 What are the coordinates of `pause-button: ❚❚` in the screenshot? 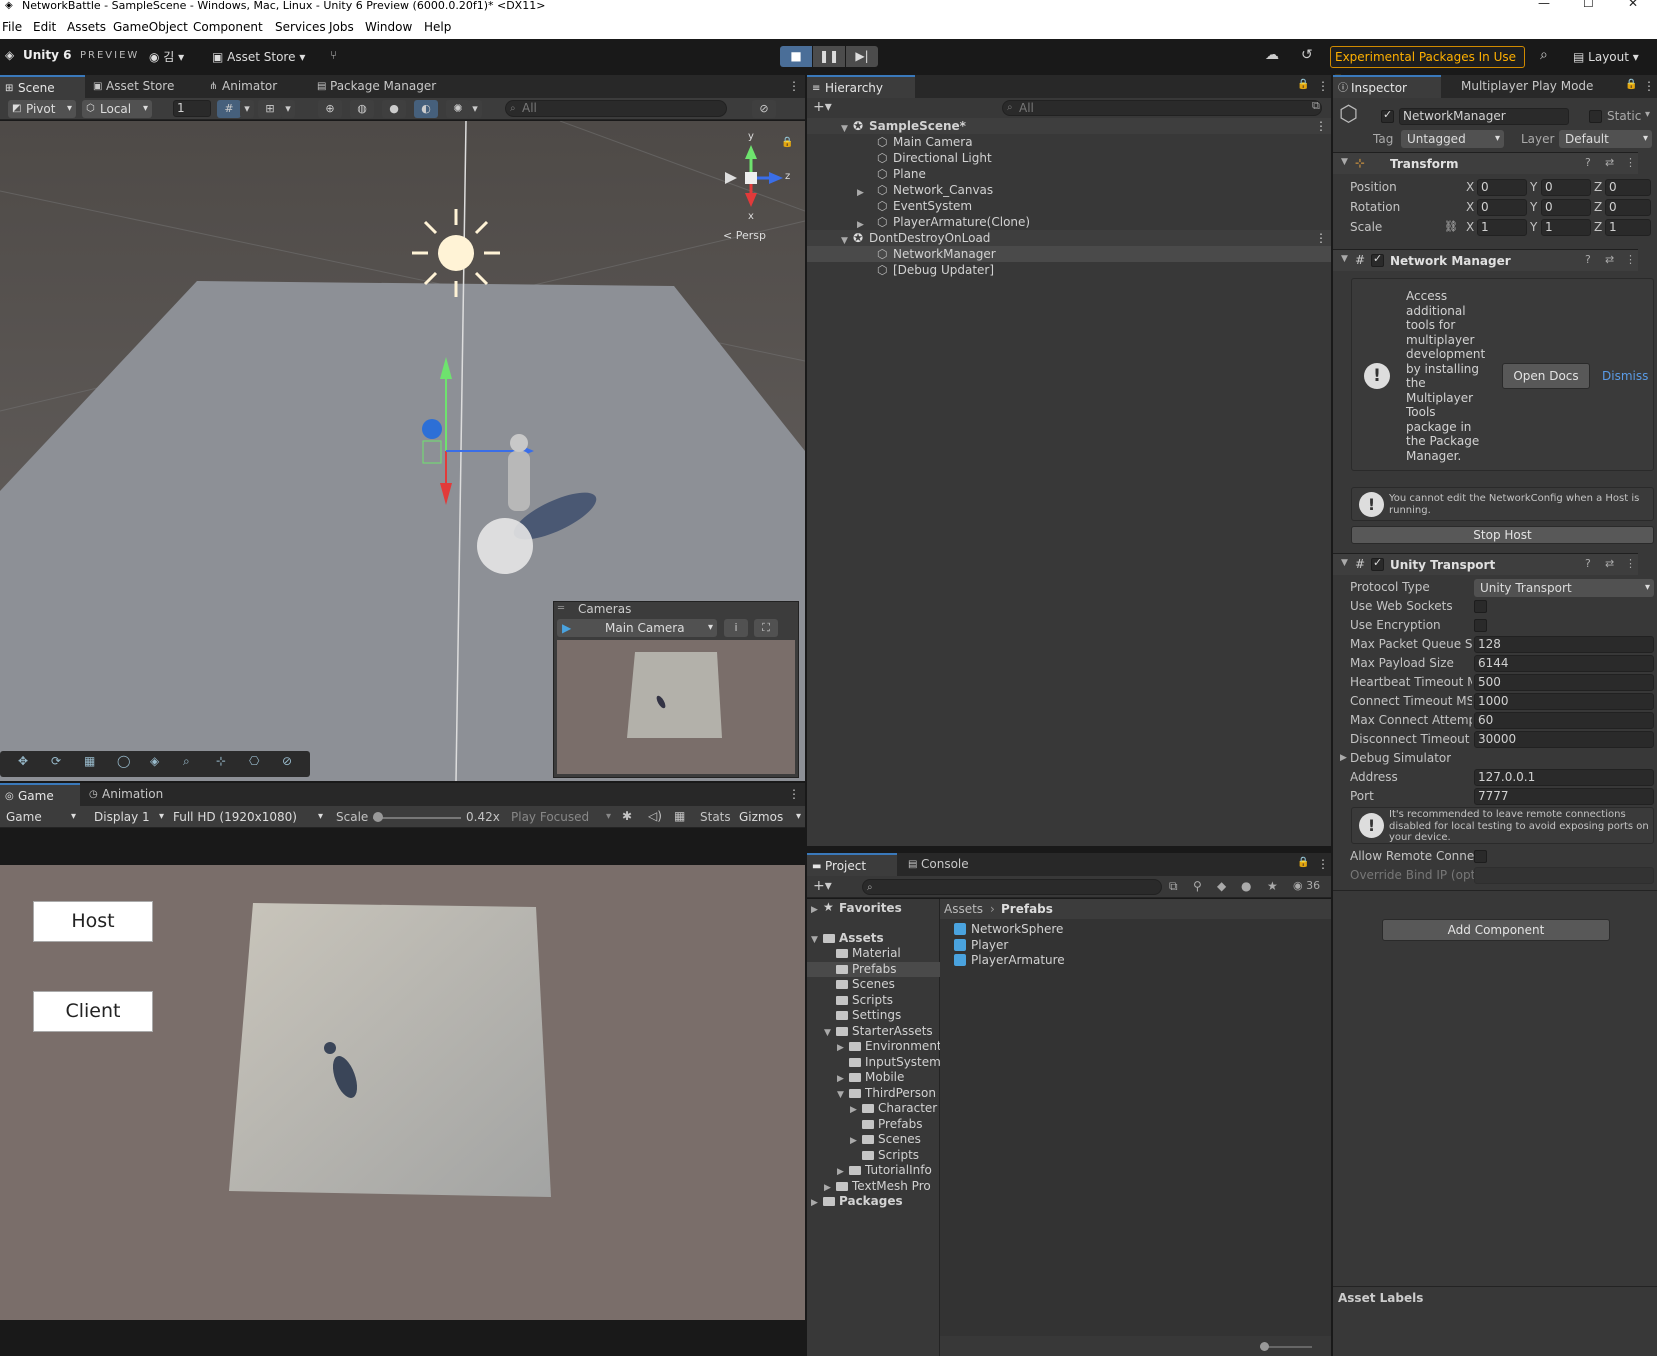 It's located at (829, 56).